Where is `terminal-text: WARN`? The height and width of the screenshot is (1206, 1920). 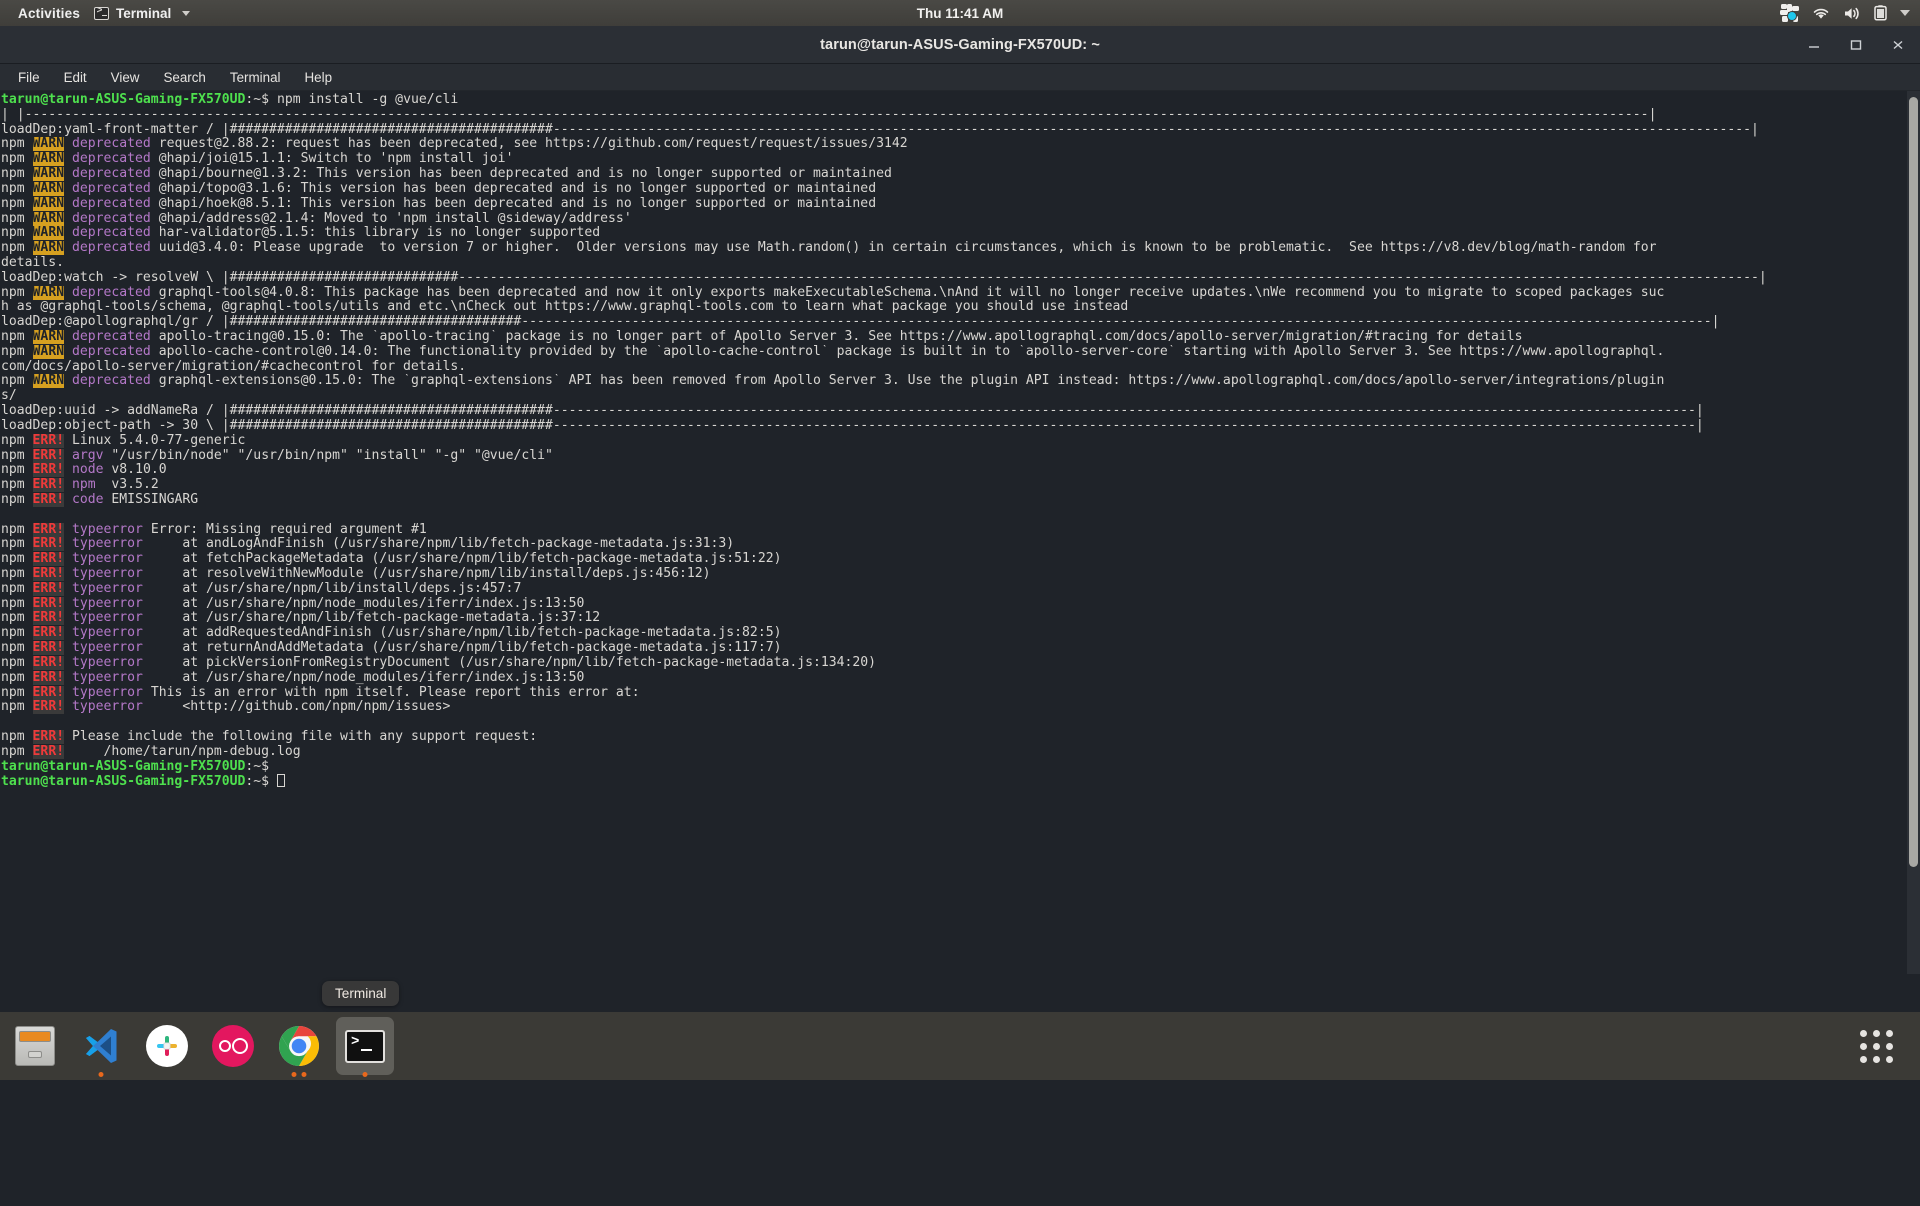 terminal-text: WARN is located at coordinates (49, 352).